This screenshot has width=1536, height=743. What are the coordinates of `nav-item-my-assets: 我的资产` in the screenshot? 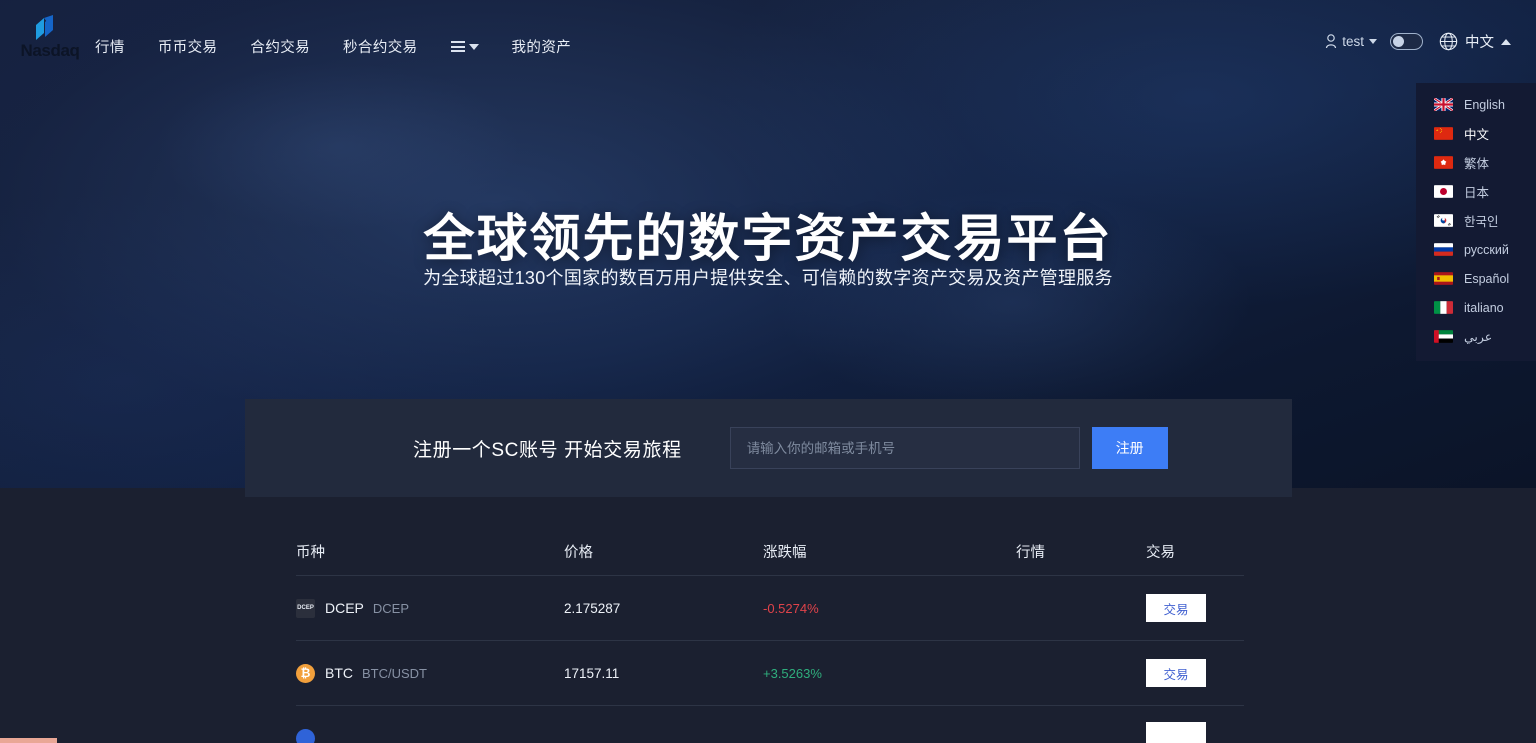 It's located at (542, 46).